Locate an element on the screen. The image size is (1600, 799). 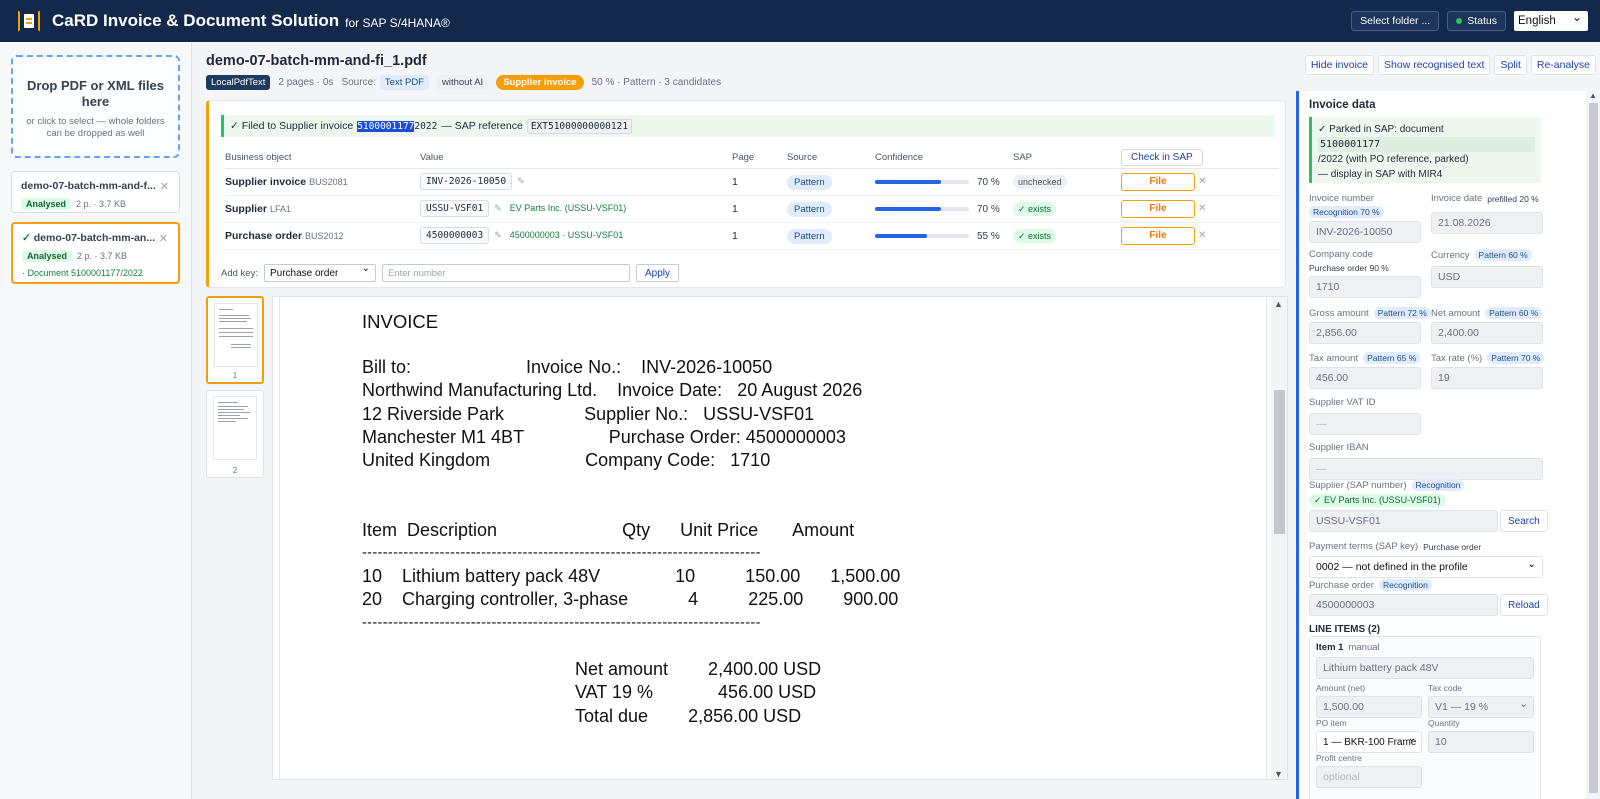
po-item-select: 1 — BKR-100 Frame ⌄ is located at coordinates (1369, 742).